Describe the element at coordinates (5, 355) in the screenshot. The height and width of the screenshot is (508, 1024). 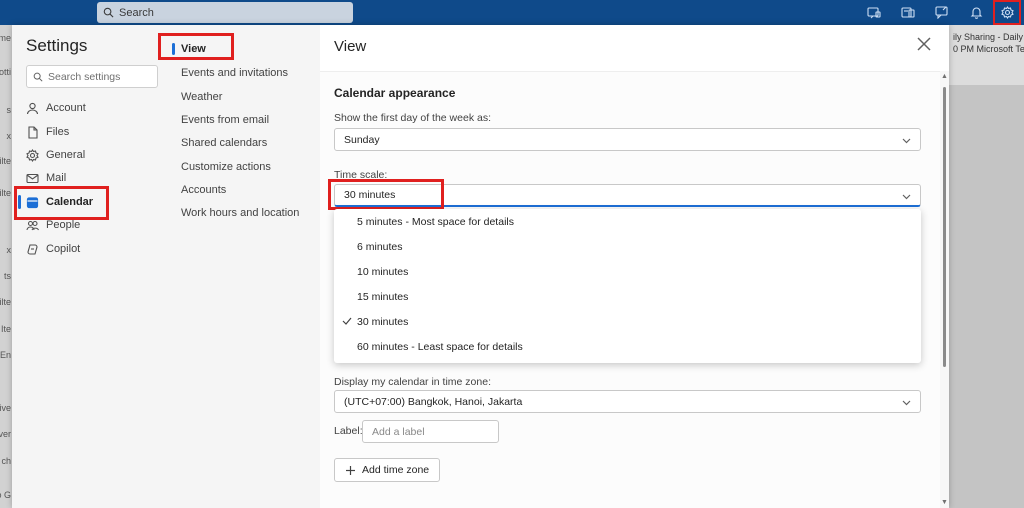
I see `bg-fragment: En` at that location.